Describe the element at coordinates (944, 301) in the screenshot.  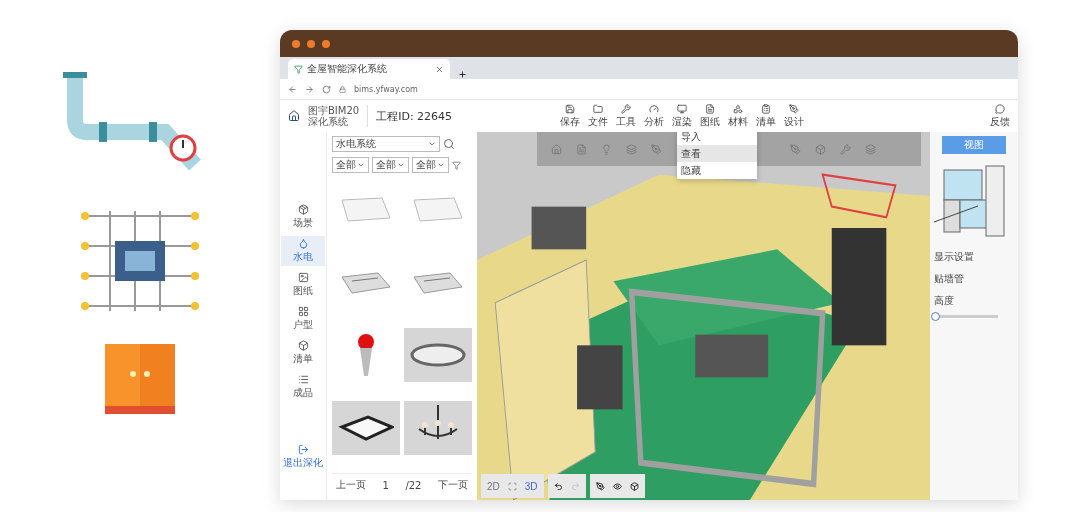
I see `height-label: 高度` at that location.